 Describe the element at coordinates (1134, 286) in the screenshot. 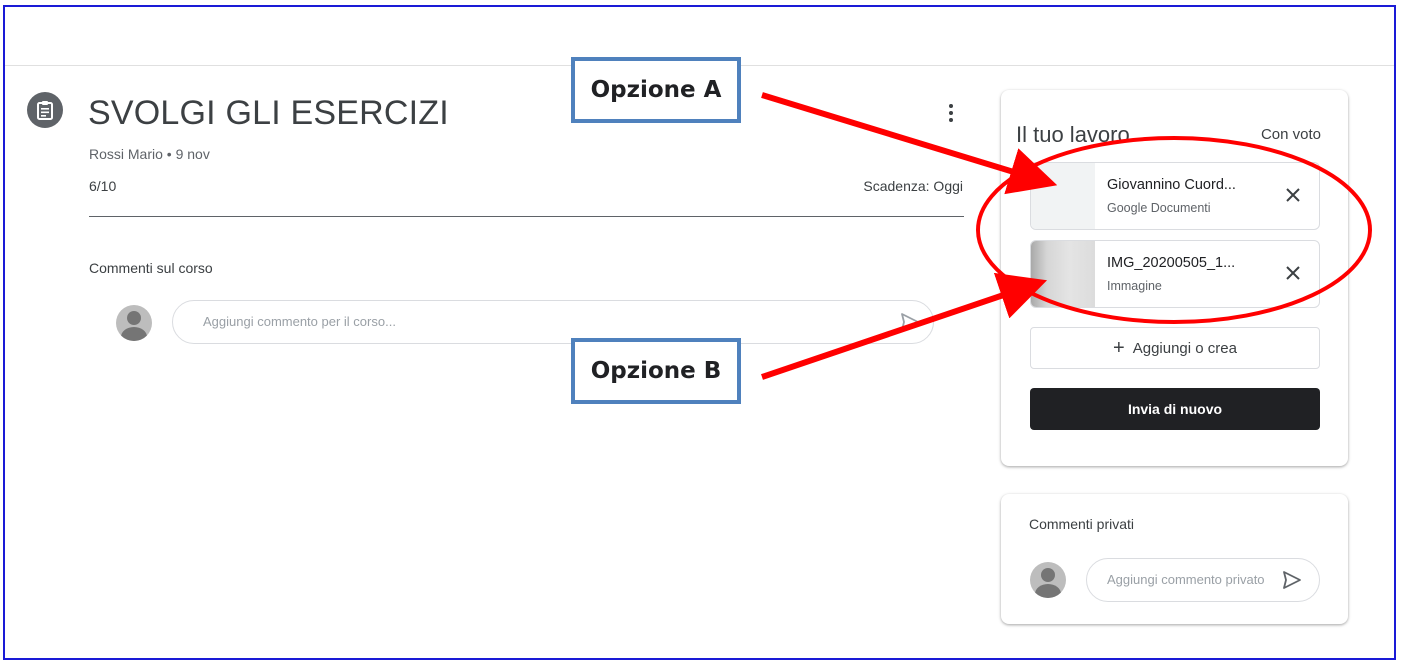

I see `attachment-type: Immagine` at that location.